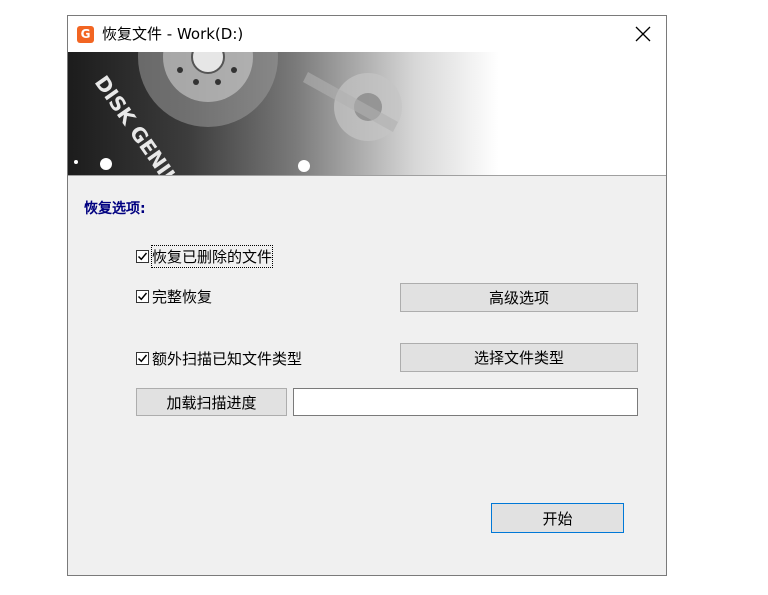 Image resolution: width=768 pixels, height=595 pixels. Describe the element at coordinates (367, 34) in the screenshot. I see `title-bar: G 恢复文件 - Work(D:)` at that location.